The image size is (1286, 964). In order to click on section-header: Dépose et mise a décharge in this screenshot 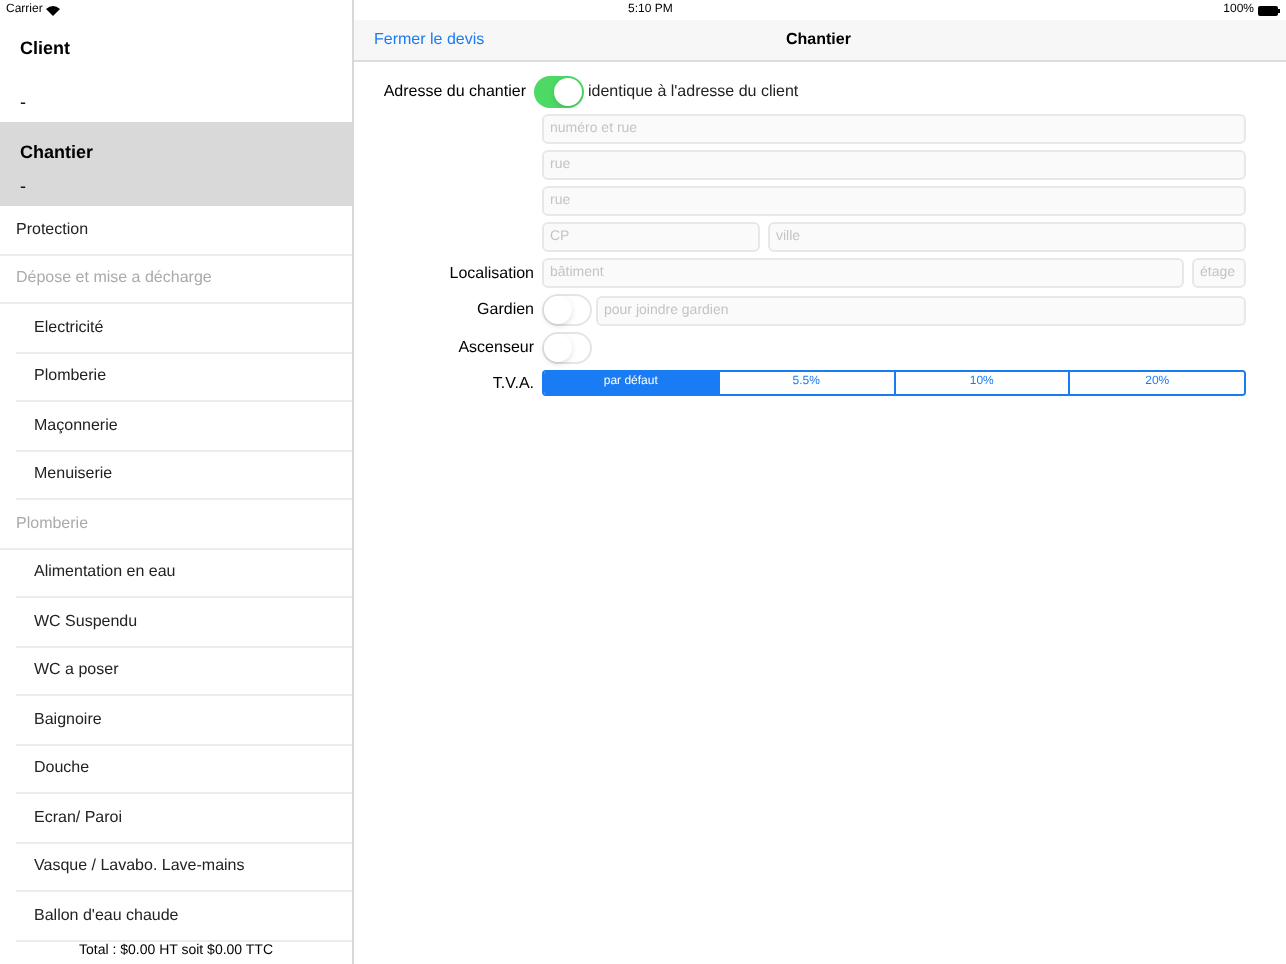, I will do `click(114, 278)`.